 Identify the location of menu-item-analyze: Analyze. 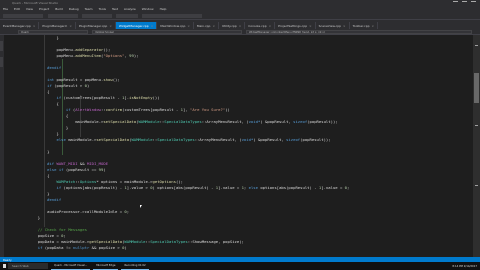
(130, 9).